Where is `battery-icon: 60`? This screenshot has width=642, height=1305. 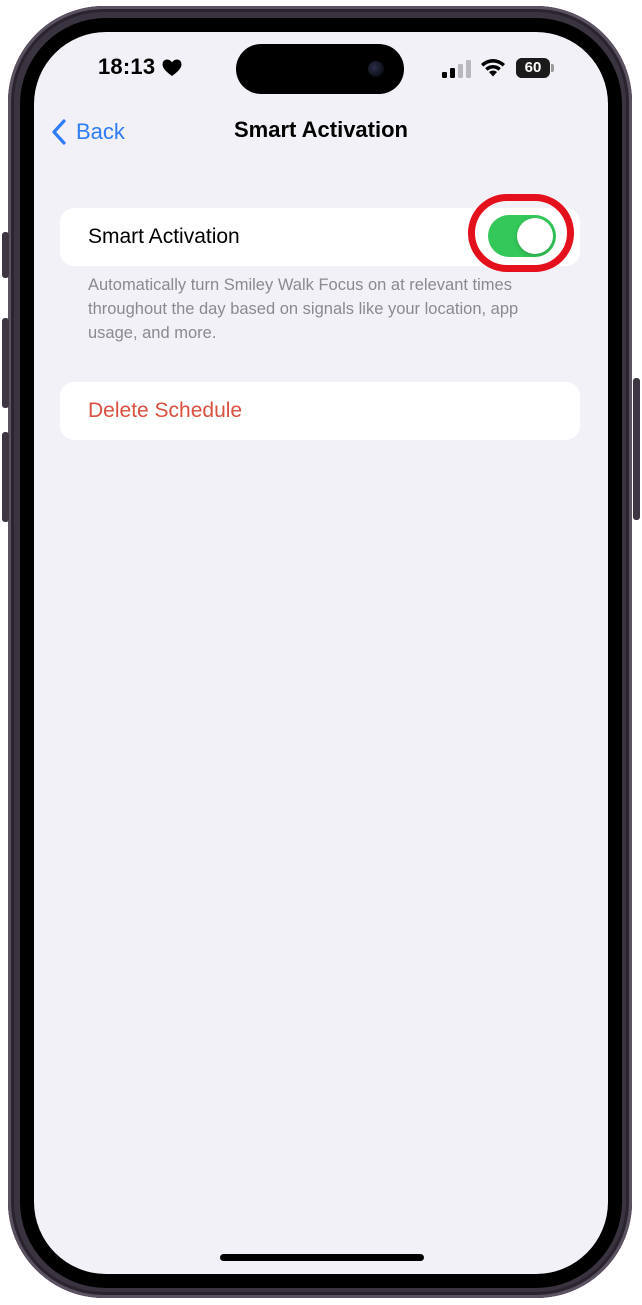 battery-icon: 60 is located at coordinates (535, 68).